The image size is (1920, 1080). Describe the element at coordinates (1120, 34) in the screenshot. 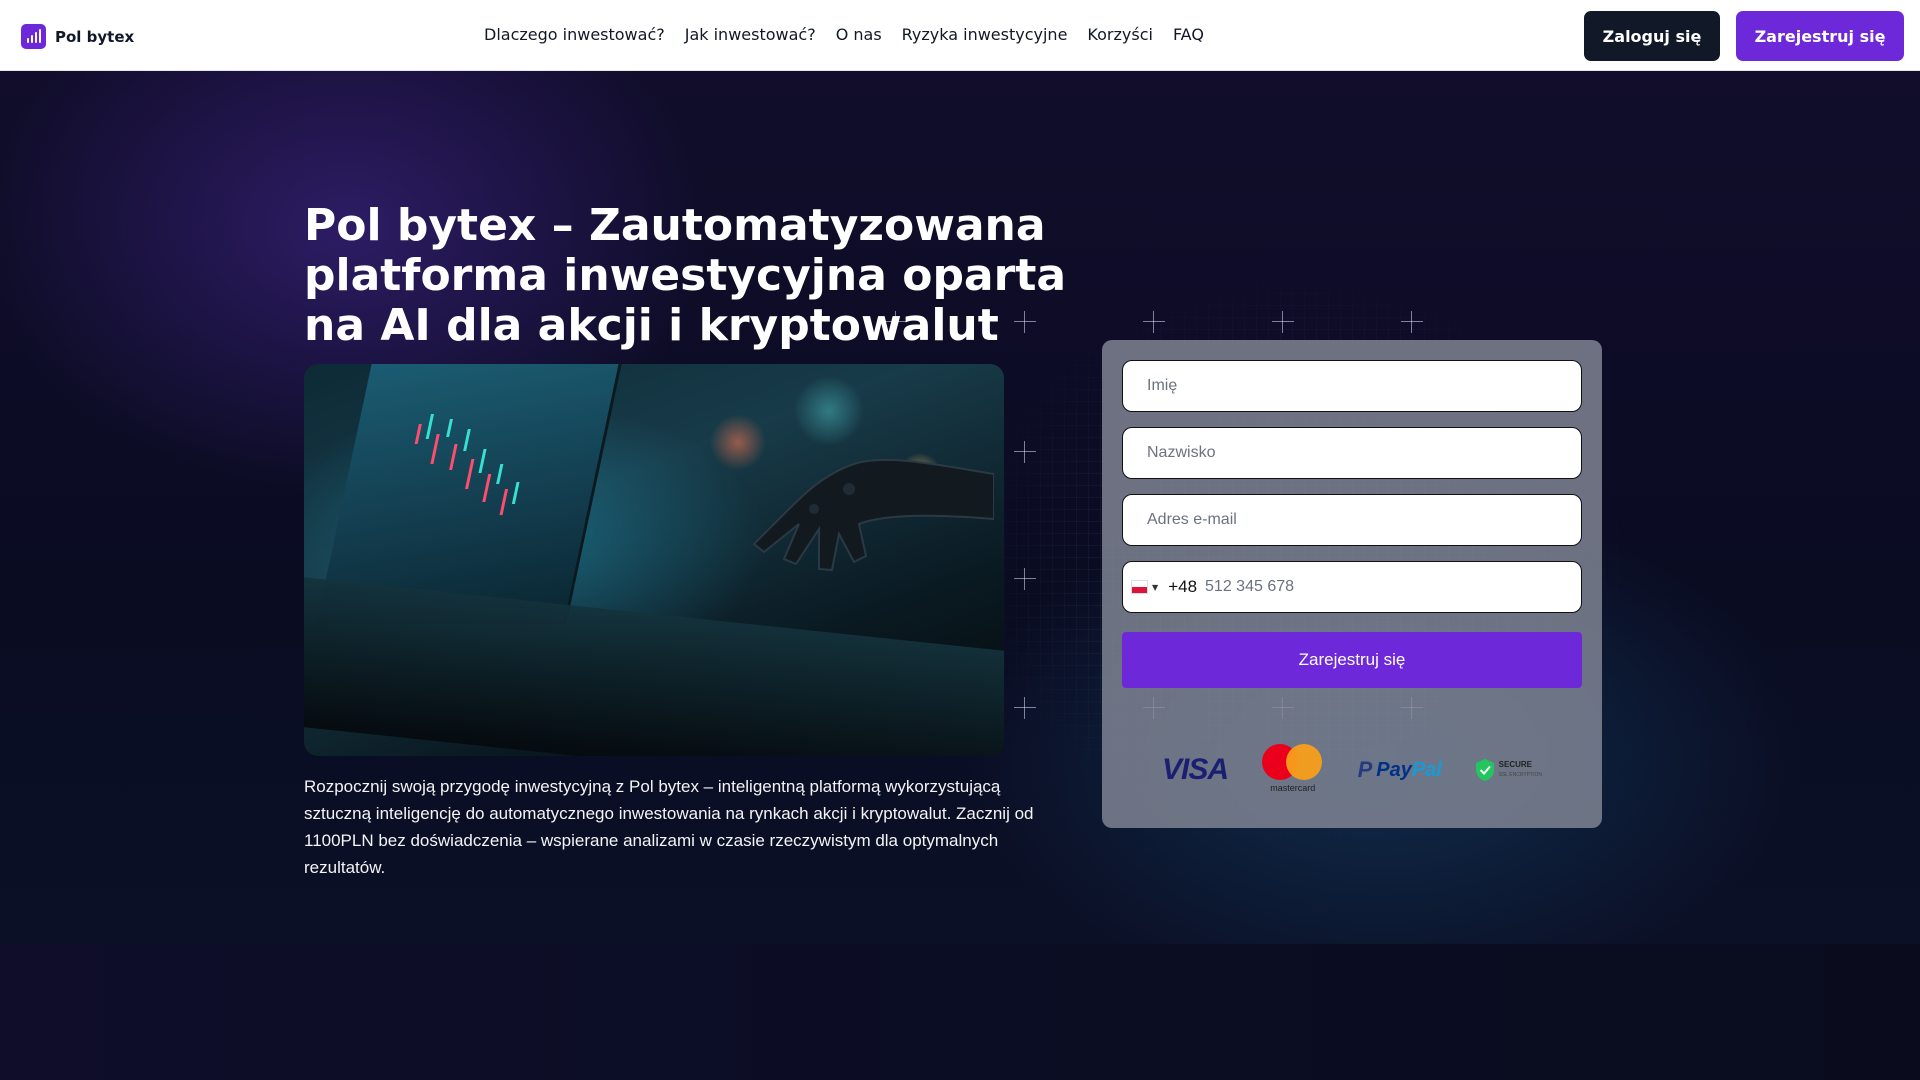

I see `nav-item-benefits: Korzyści` at that location.